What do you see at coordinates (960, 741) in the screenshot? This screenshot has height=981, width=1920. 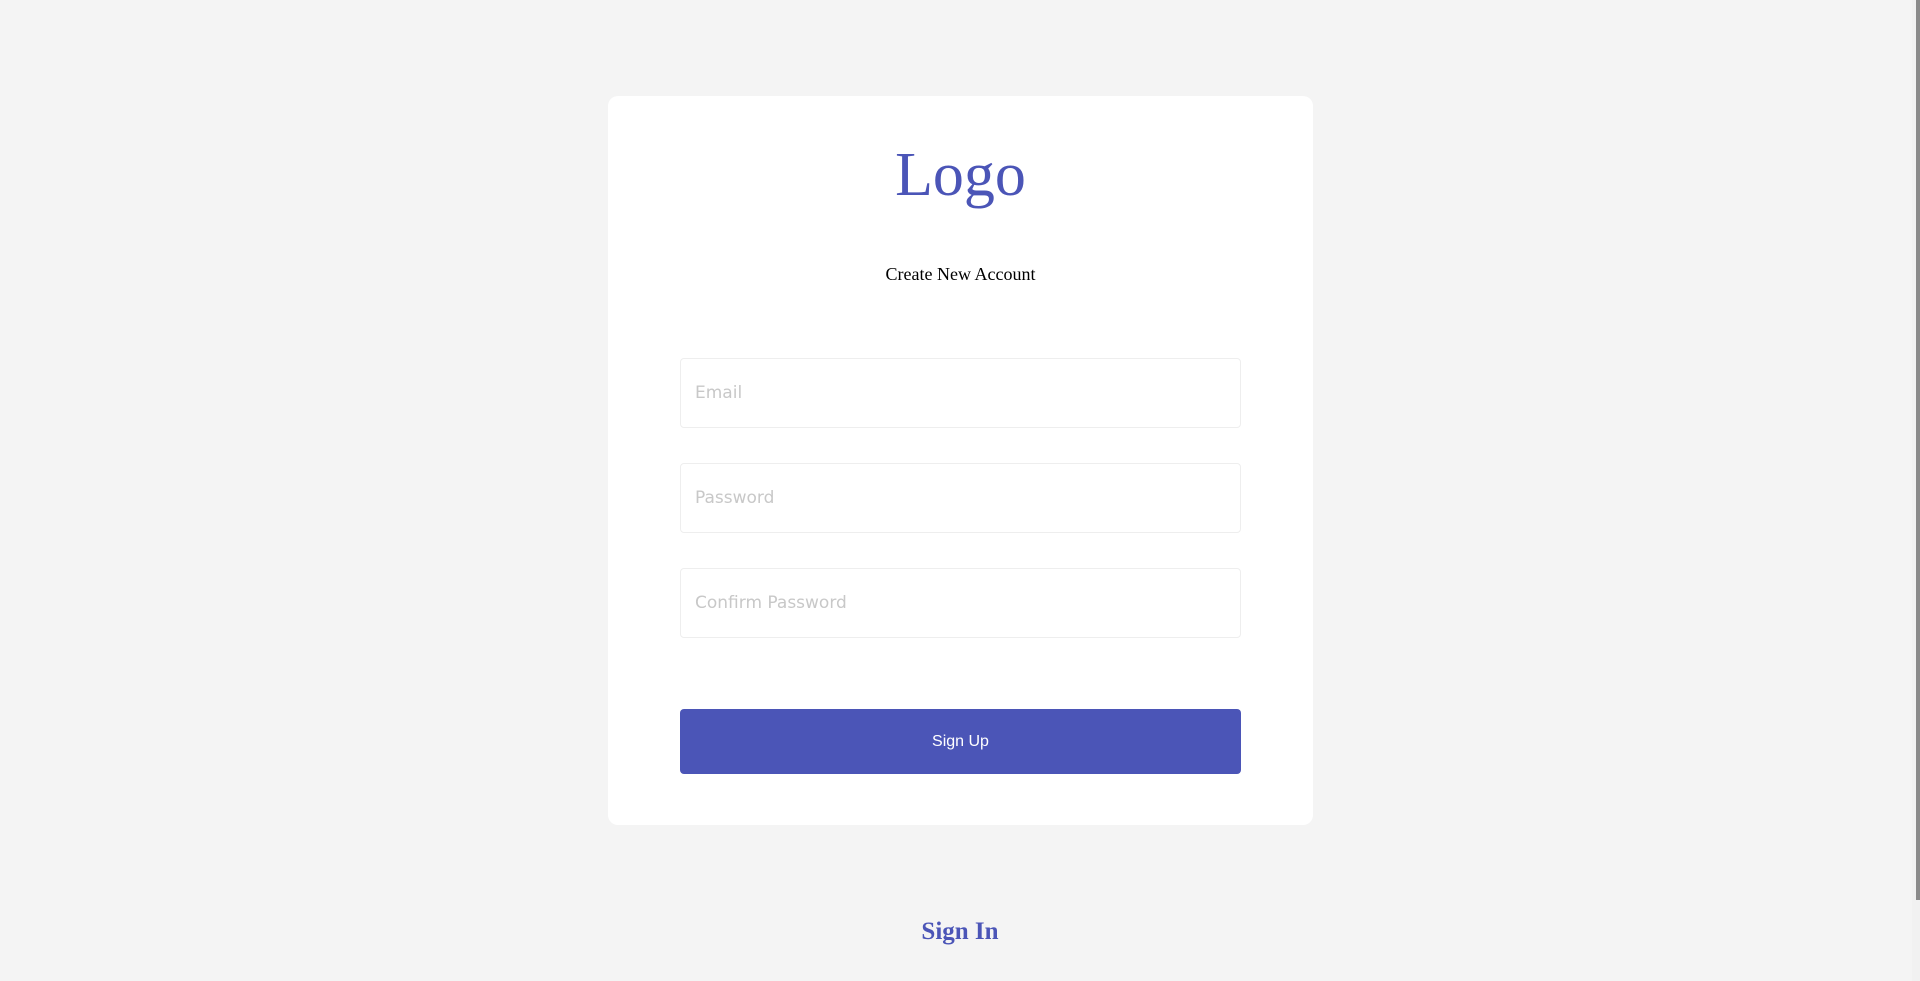 I see `sign-up-button: Sign Up` at bounding box center [960, 741].